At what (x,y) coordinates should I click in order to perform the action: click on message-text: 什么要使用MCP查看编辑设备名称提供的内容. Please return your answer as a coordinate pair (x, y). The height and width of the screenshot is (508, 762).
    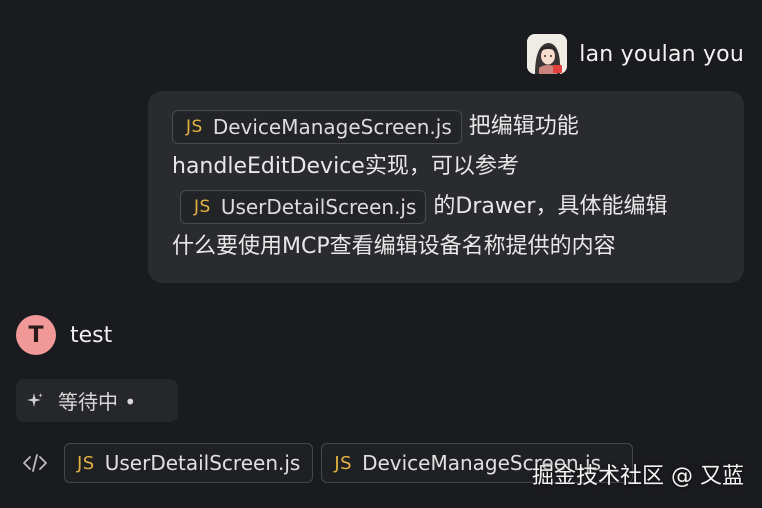
    Looking at the image, I should click on (394, 246).